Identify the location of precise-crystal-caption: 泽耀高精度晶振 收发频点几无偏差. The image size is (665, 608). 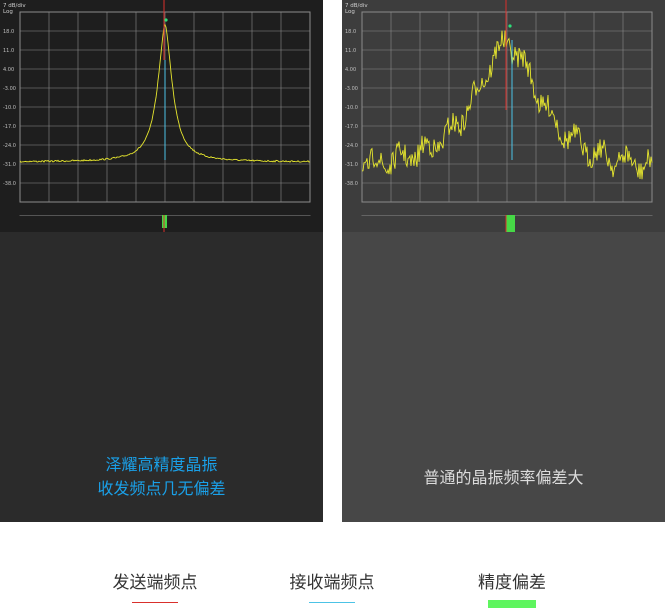
(161, 477).